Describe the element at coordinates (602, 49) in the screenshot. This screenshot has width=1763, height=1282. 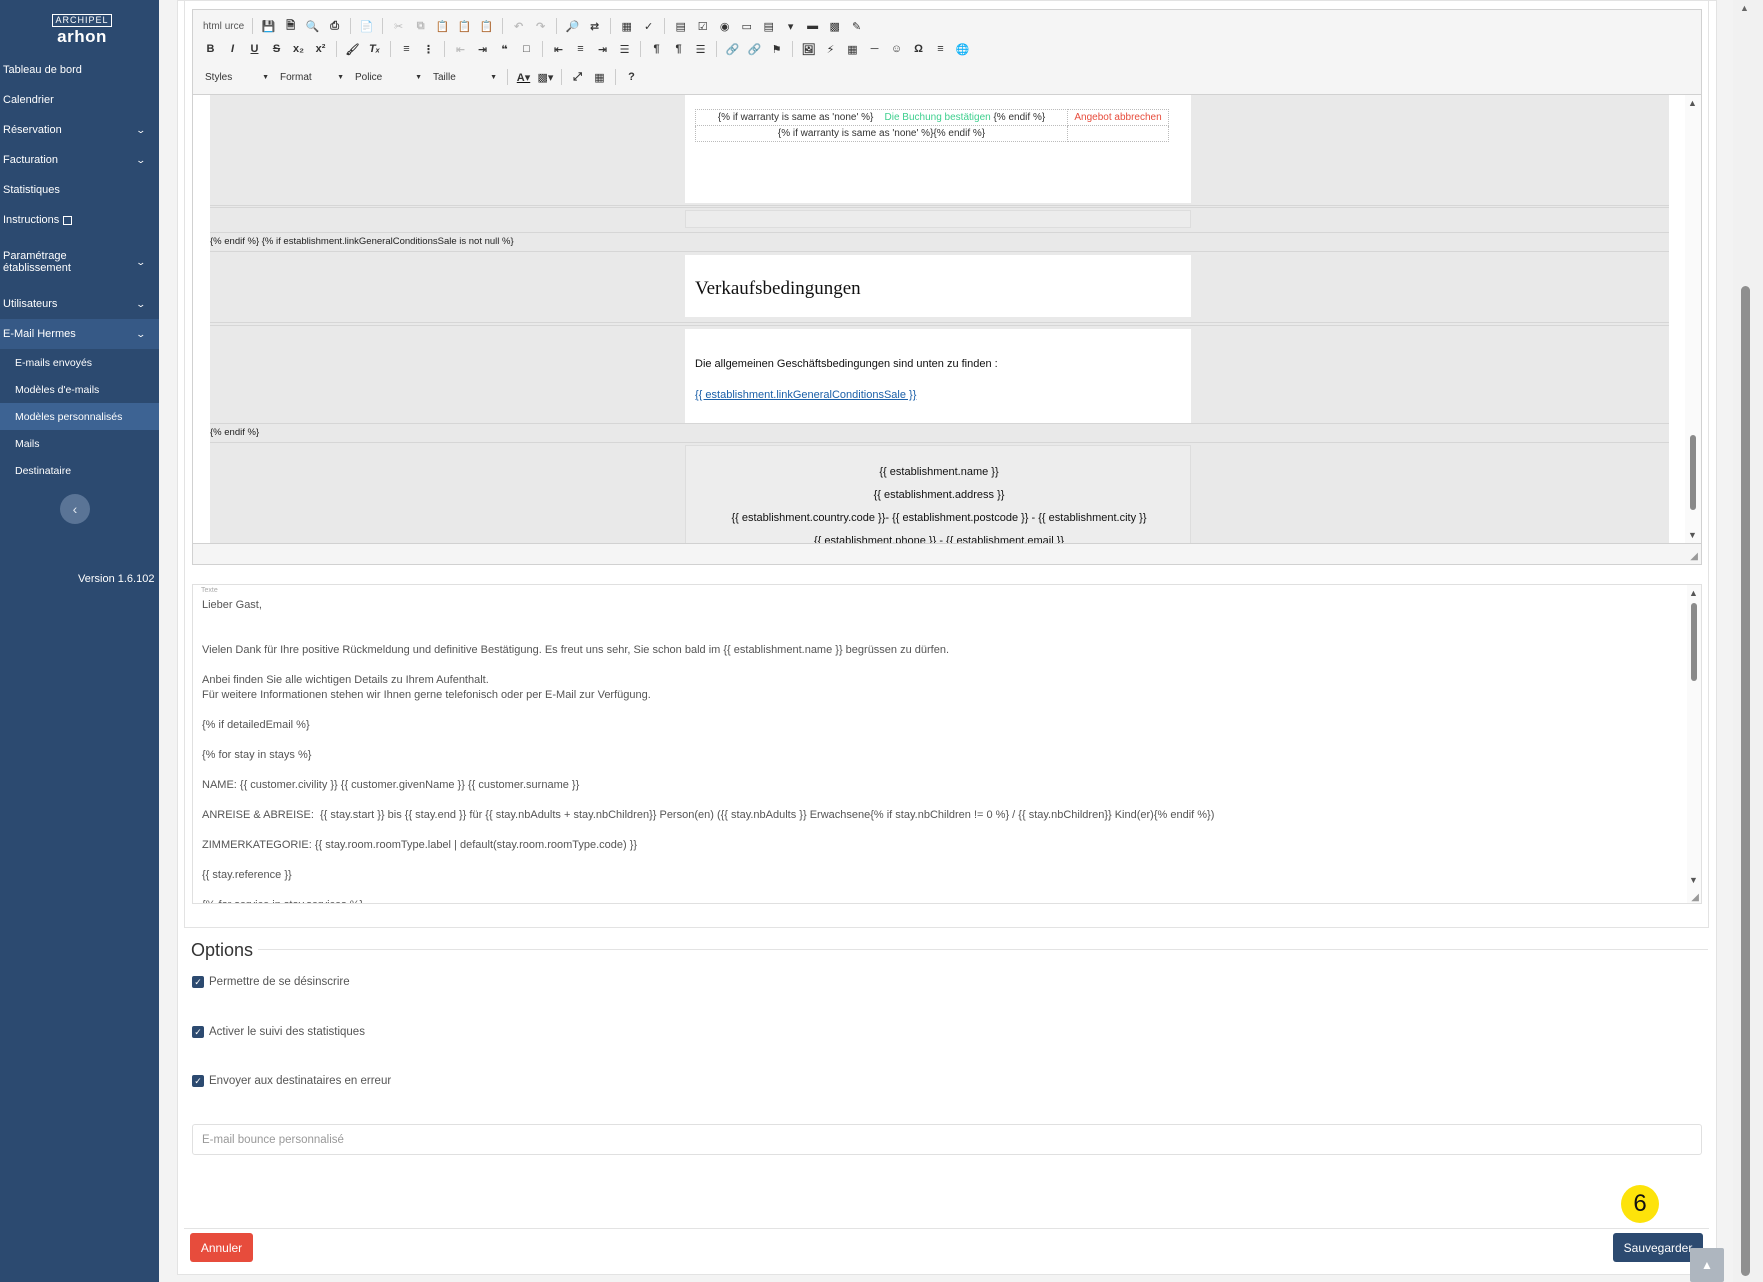
I see `align-right-icon: ⇥` at that location.